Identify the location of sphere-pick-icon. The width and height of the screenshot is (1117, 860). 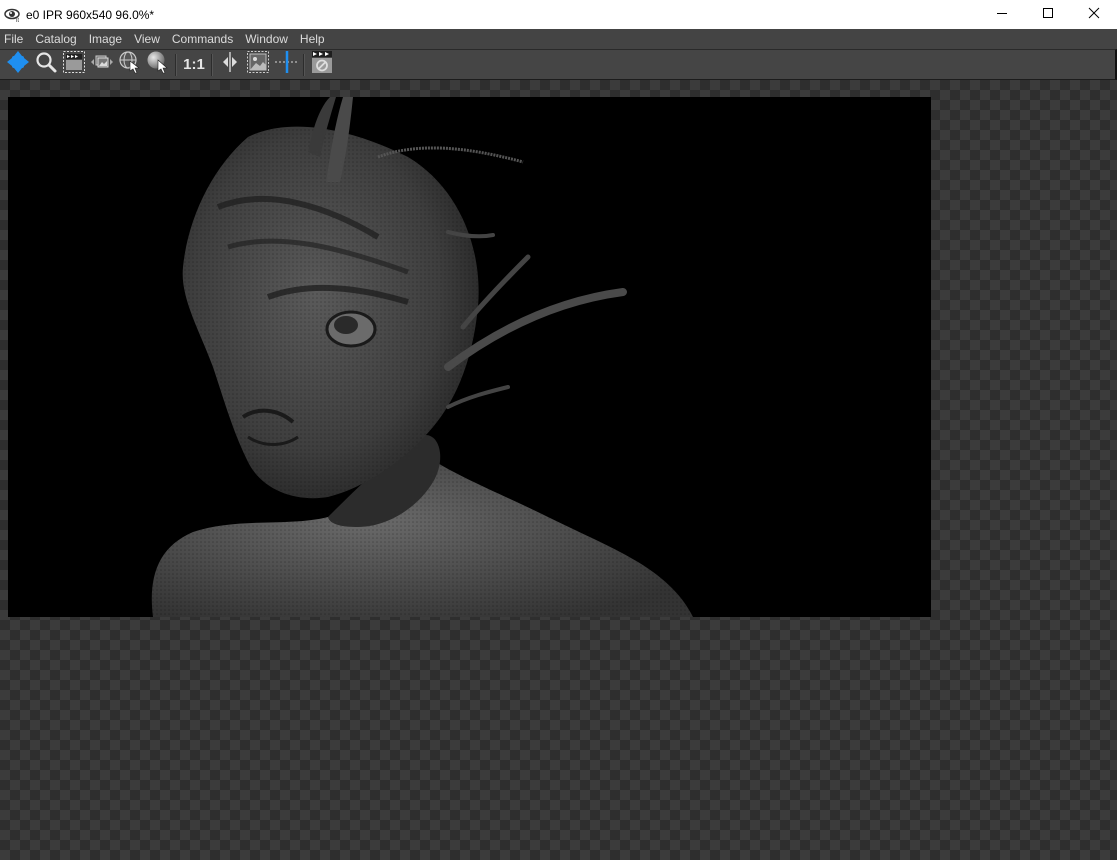
(158, 64).